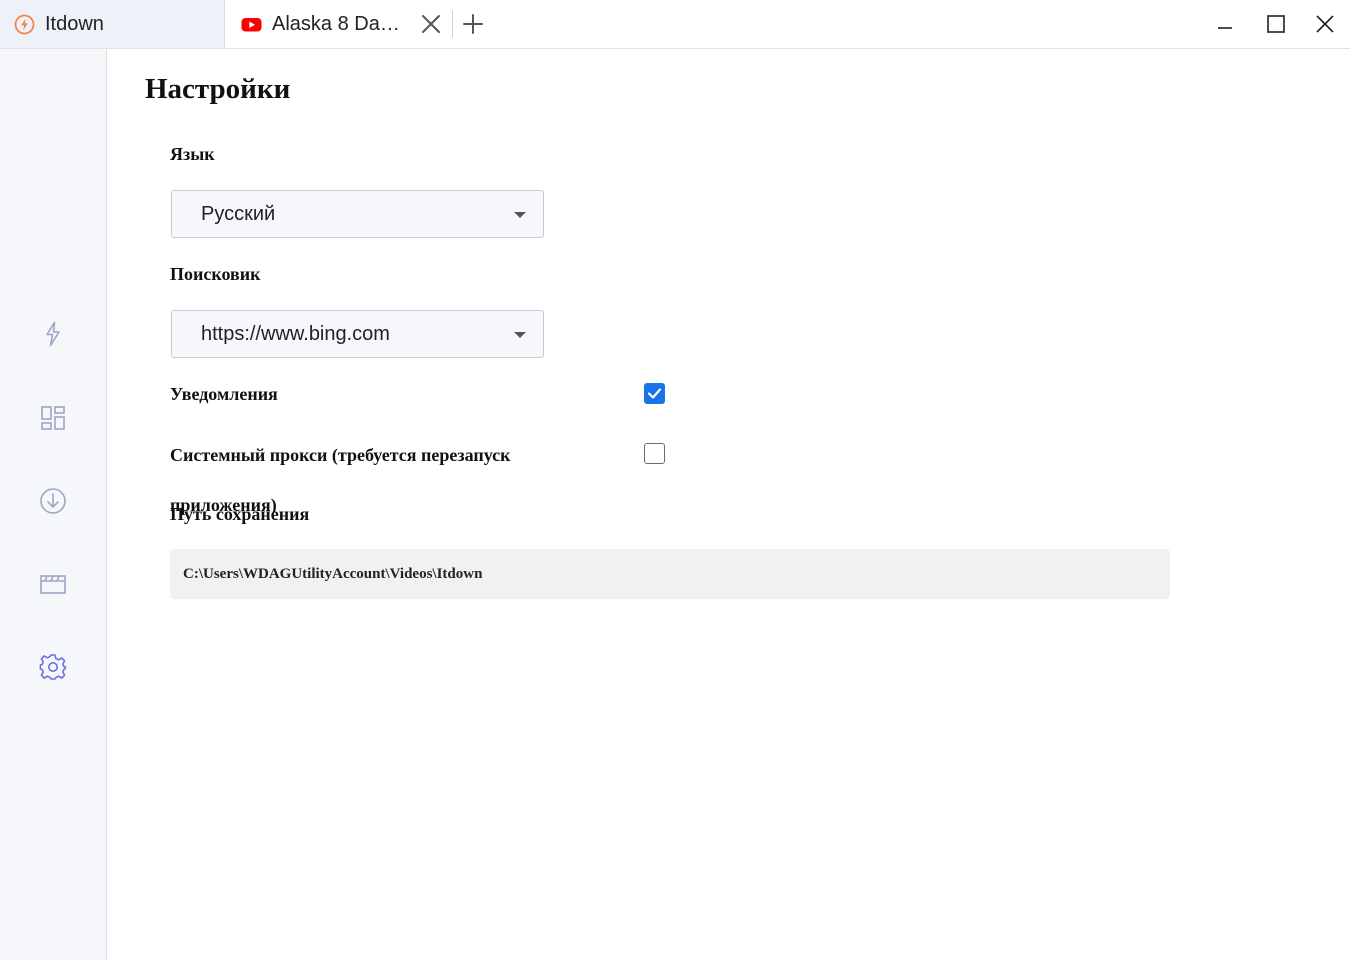 This screenshot has height=960, width=1350. Describe the element at coordinates (218, 89) in the screenshot. I see `page-title: Настройки` at that location.